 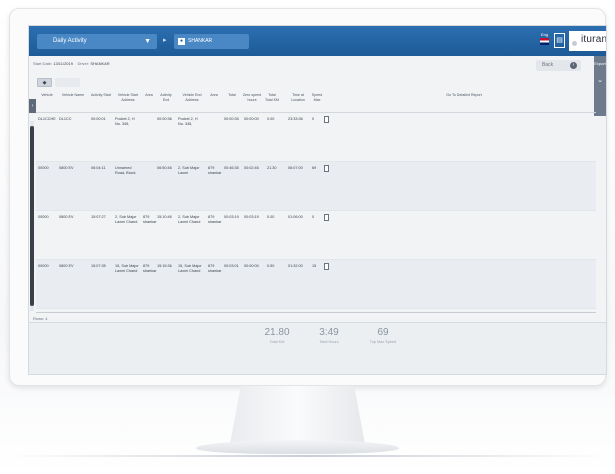 I want to click on cell-activity-end: 15:15:36, so click(x=164, y=266).